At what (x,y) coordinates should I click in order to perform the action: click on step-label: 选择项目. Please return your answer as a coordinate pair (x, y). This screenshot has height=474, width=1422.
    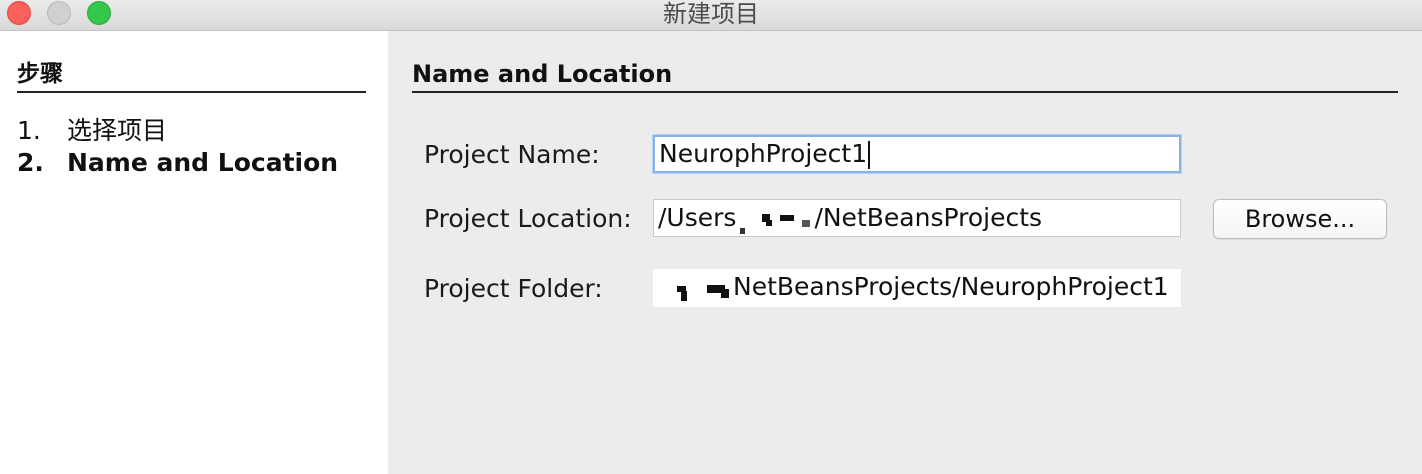
    Looking at the image, I should click on (117, 130).